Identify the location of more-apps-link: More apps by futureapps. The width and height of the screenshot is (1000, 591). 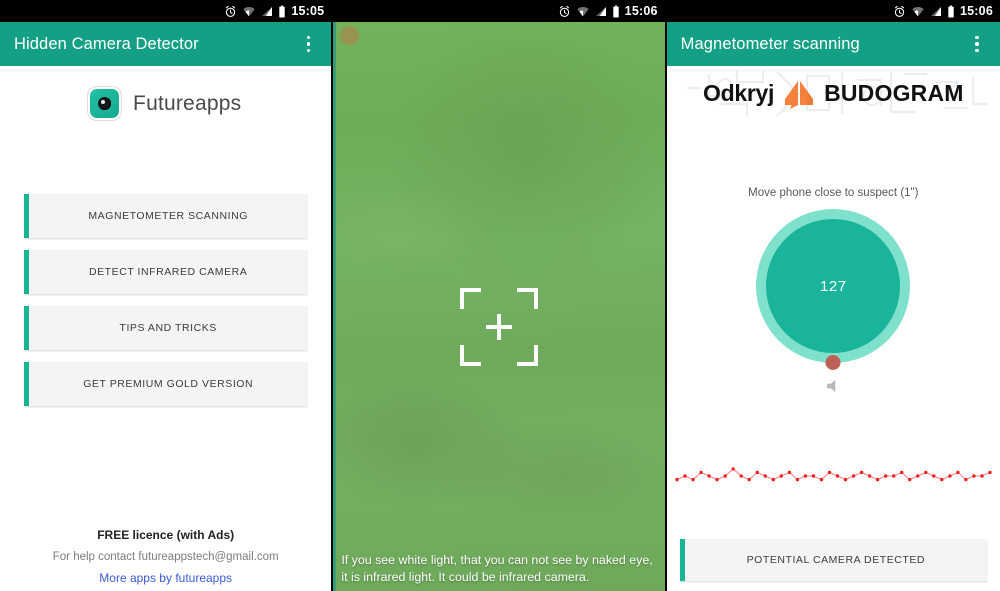
(165, 578).